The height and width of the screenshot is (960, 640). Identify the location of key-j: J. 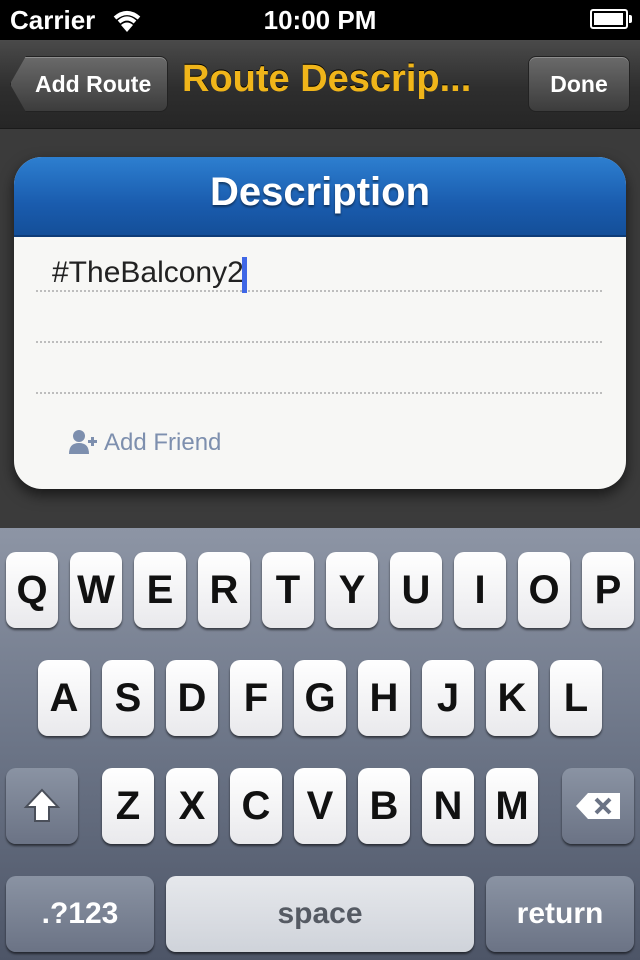
(448, 698).